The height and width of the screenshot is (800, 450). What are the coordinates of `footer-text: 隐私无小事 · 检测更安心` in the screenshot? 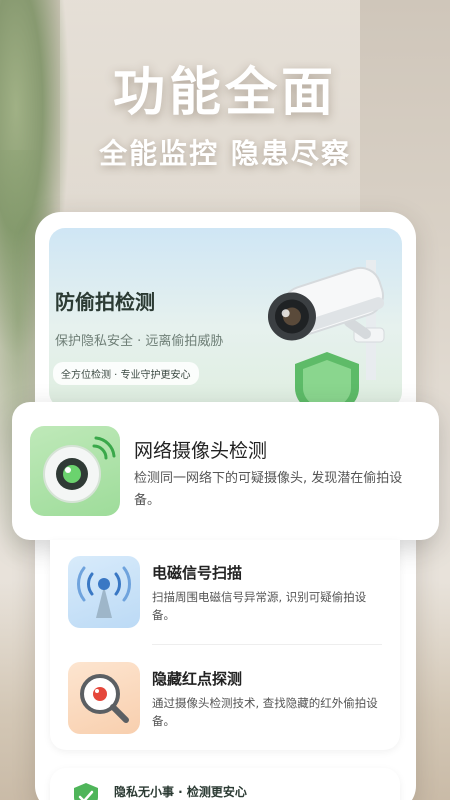 It's located at (180, 792).